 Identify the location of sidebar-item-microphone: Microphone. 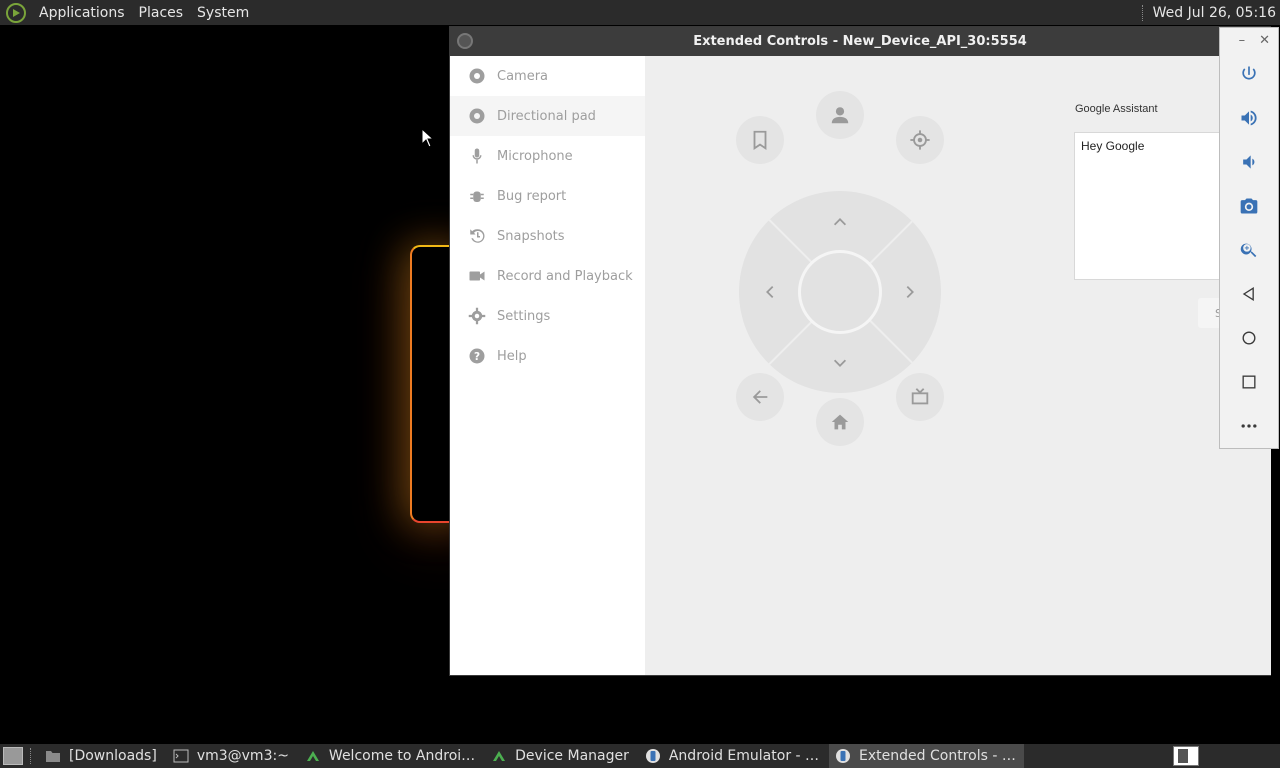
(547, 156).